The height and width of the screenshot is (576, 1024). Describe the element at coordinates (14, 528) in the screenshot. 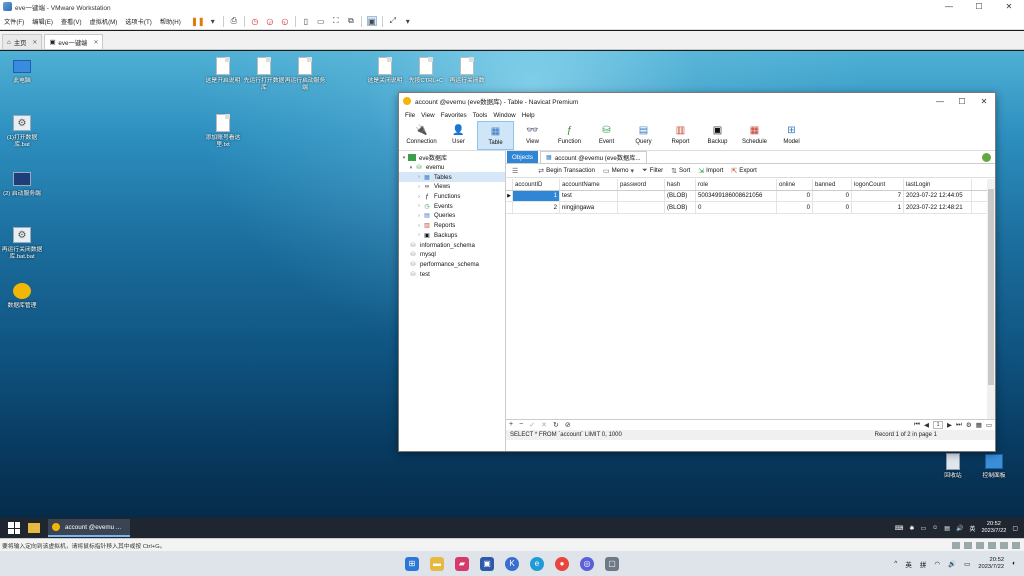

I see `start-icon` at that location.